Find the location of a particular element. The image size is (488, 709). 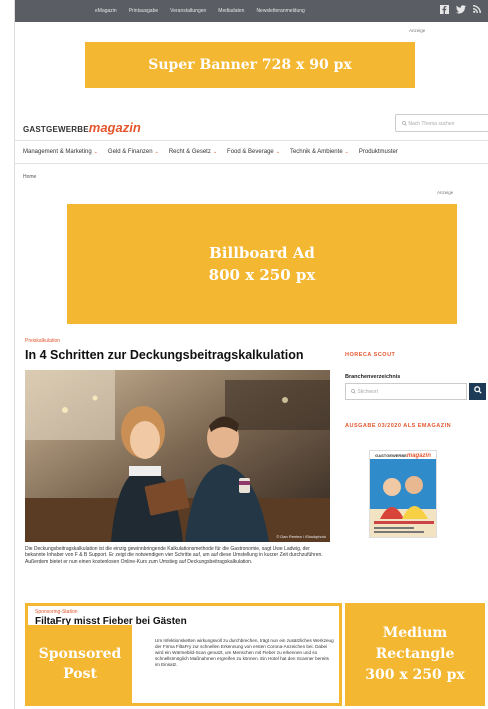

sidebar-heading-horeca: HORECA SCOUT is located at coordinates (370, 355).